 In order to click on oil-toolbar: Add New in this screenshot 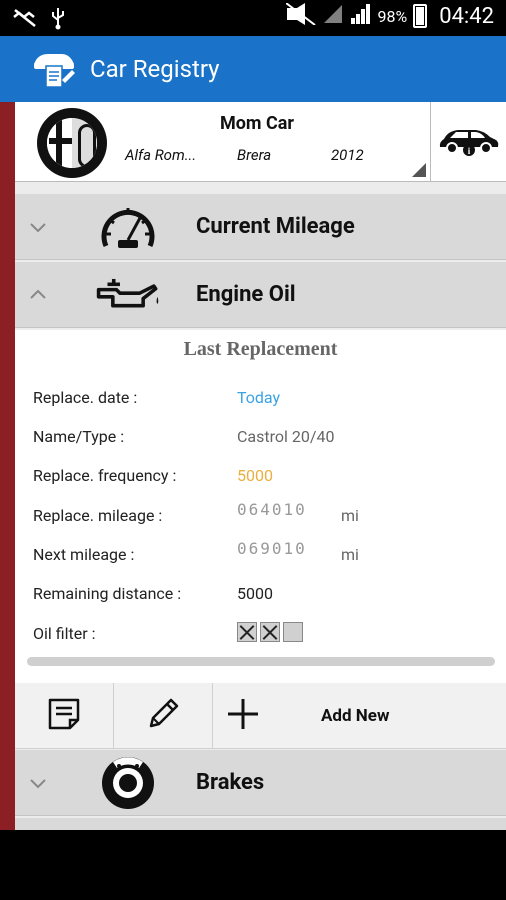, I will do `click(260, 716)`.